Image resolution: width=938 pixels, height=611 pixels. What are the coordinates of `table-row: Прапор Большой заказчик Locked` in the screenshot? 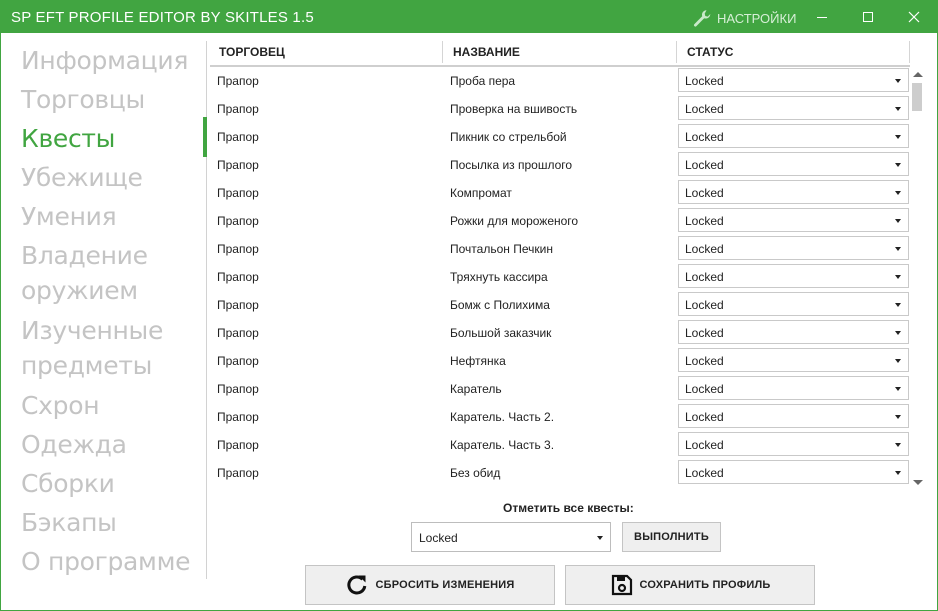 It's located at (560, 333).